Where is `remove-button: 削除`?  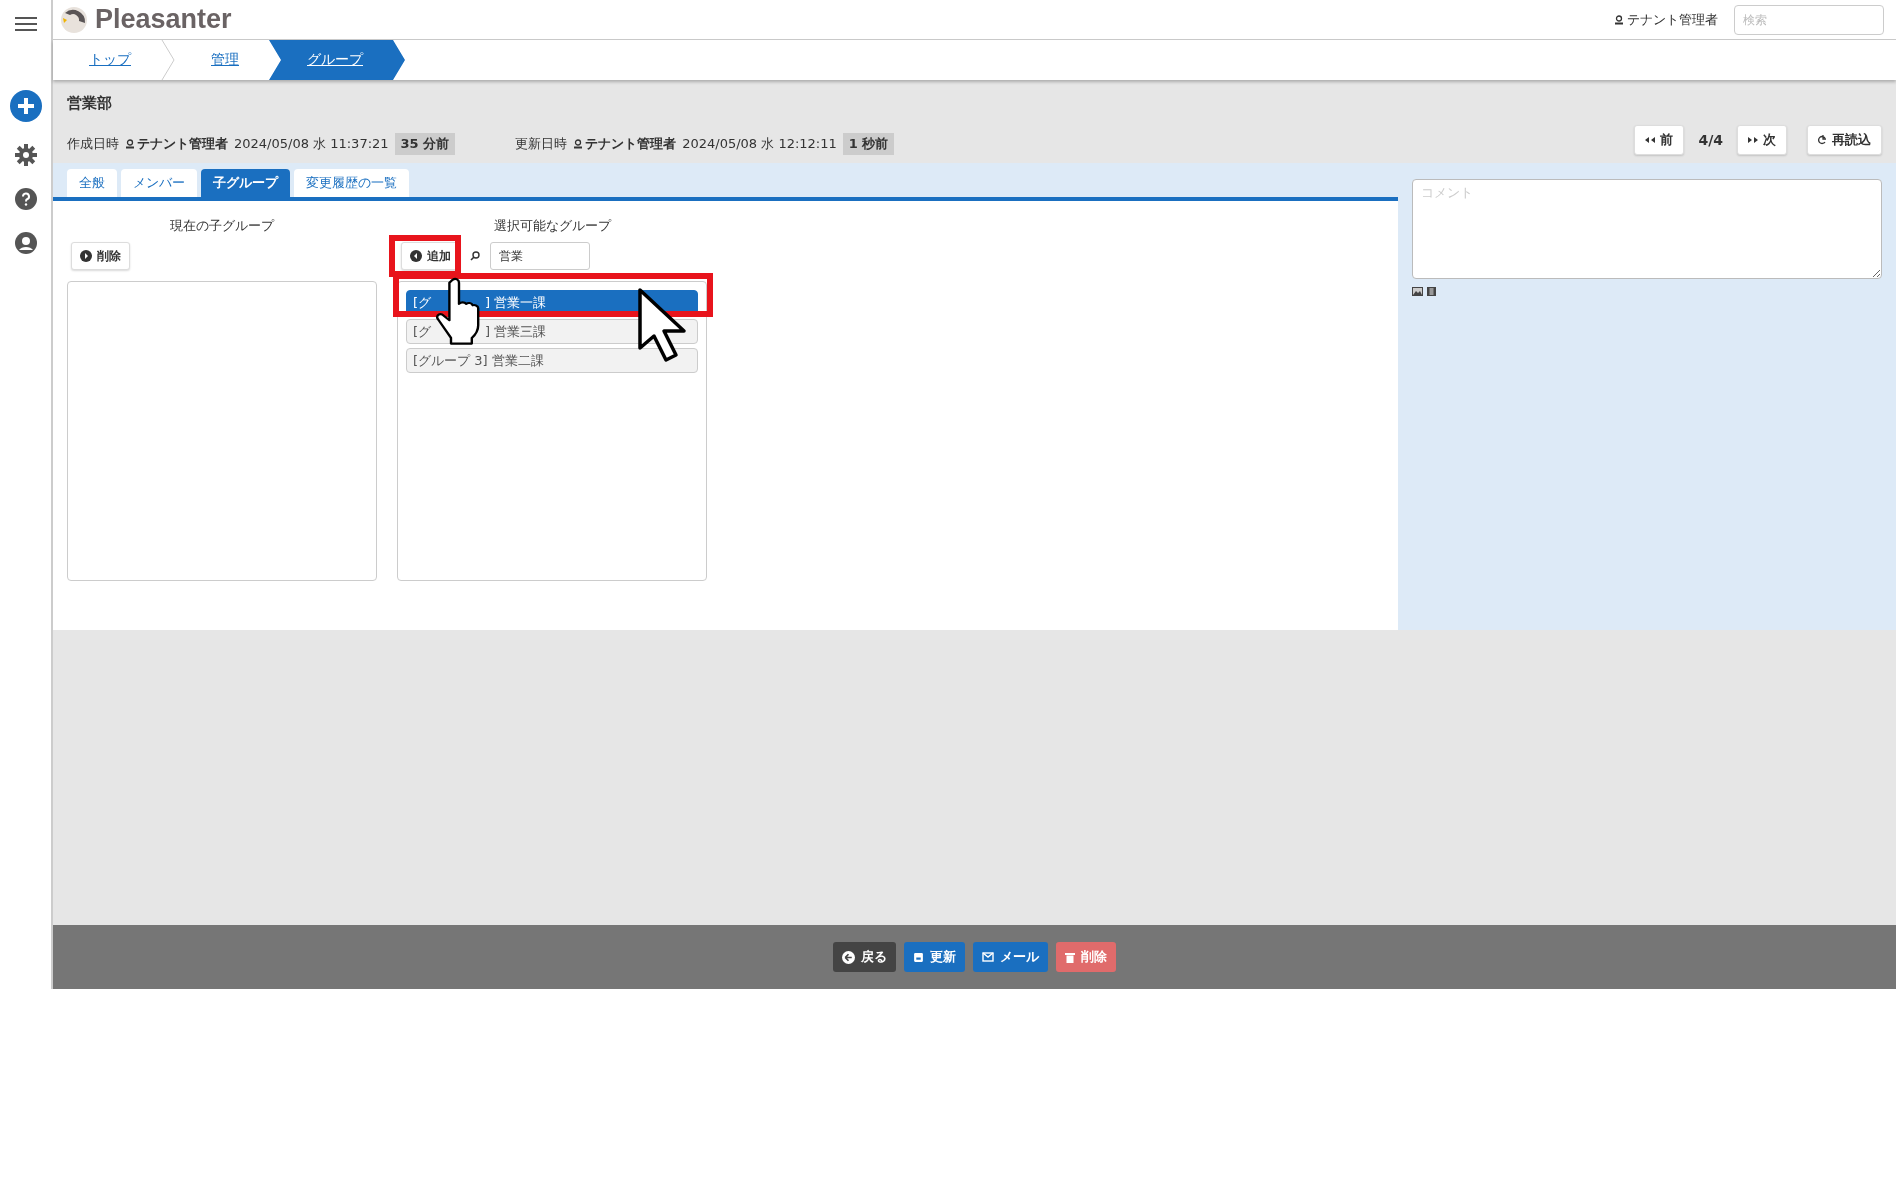 remove-button: 削除 is located at coordinates (100, 256).